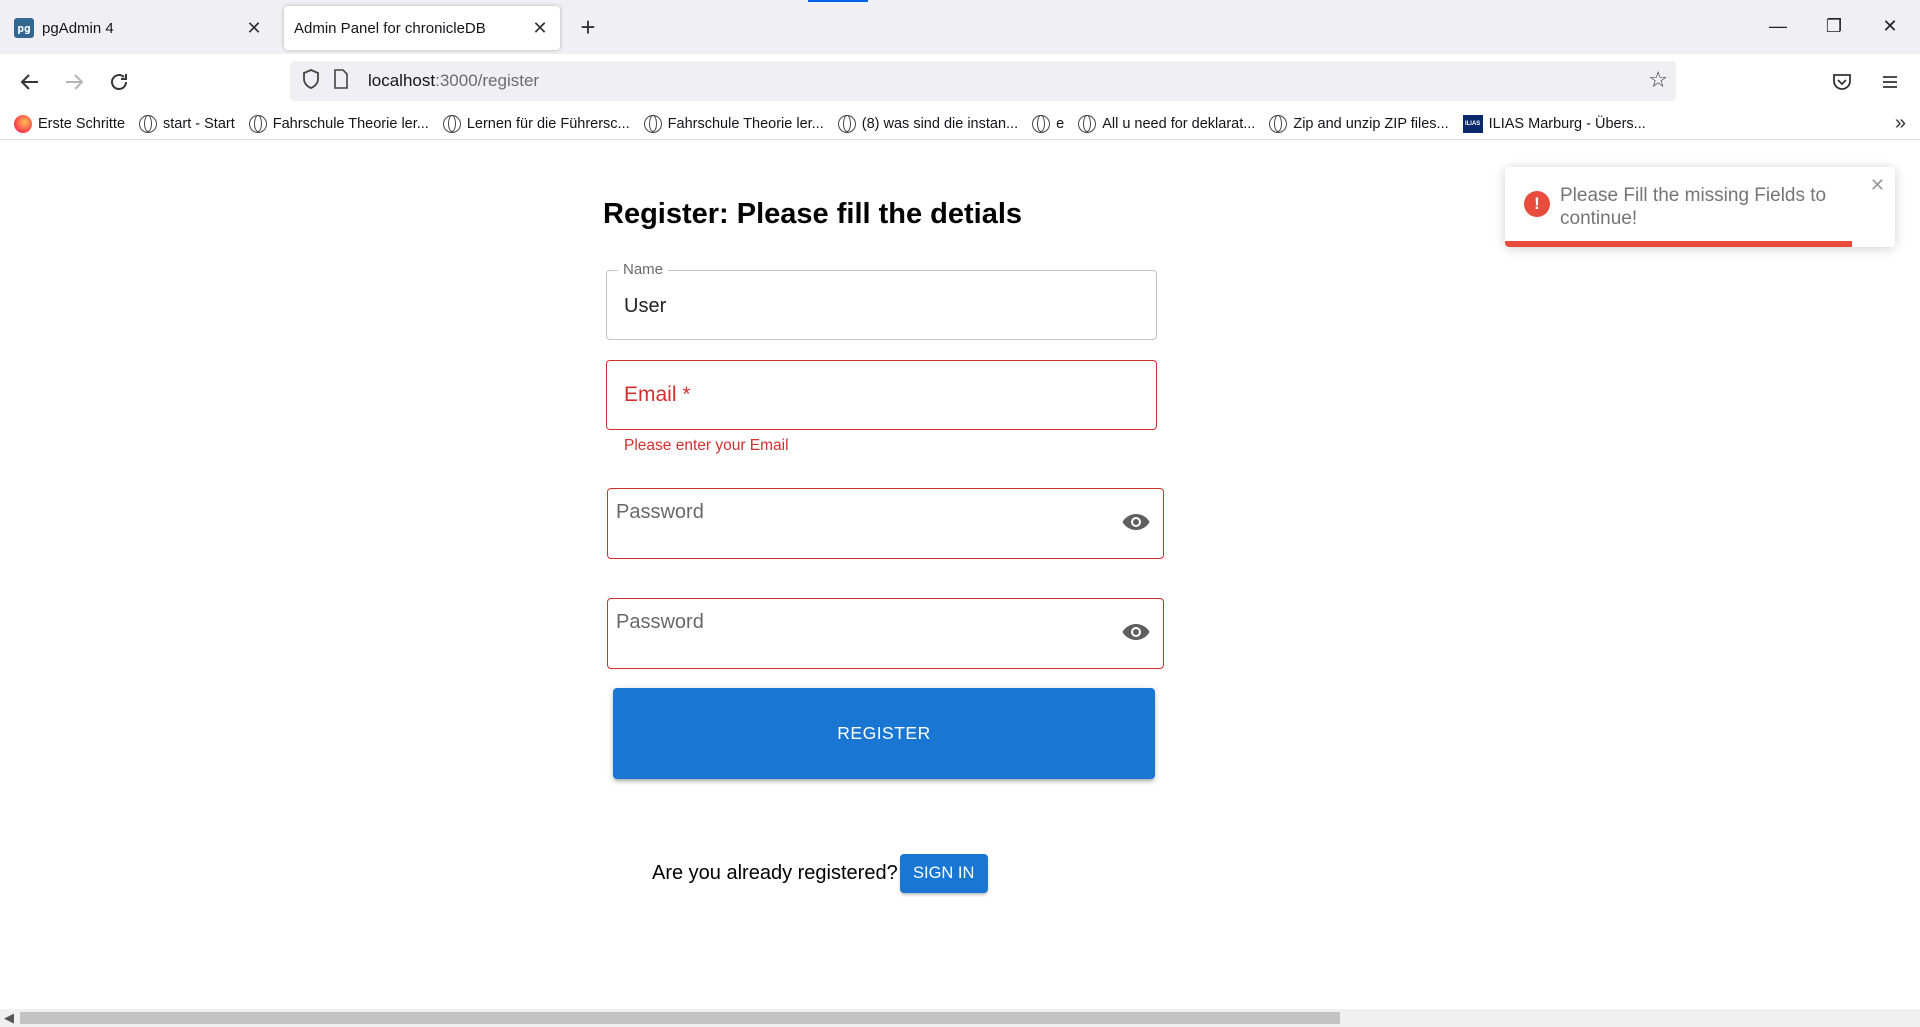  What do you see at coordinates (881, 395) in the screenshot?
I see `email-field: Email *` at bounding box center [881, 395].